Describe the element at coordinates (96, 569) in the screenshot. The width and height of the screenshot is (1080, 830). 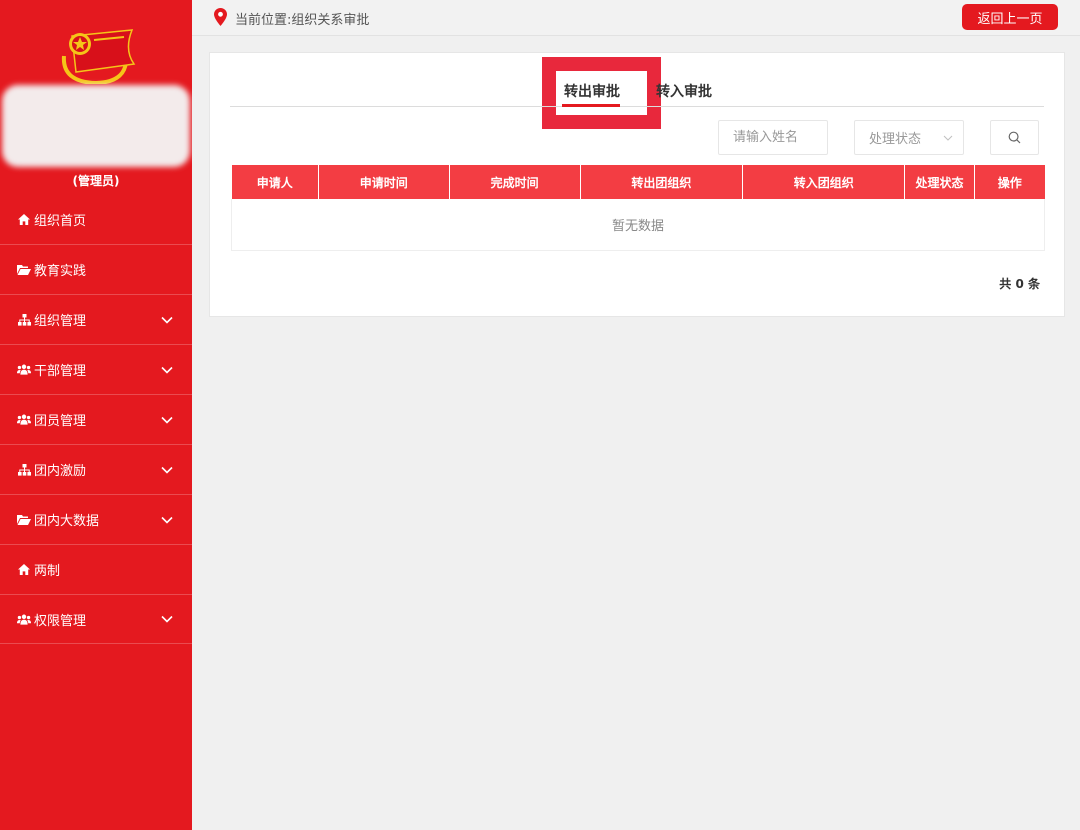
I see `sidebar-item-two-systems: 两制` at that location.